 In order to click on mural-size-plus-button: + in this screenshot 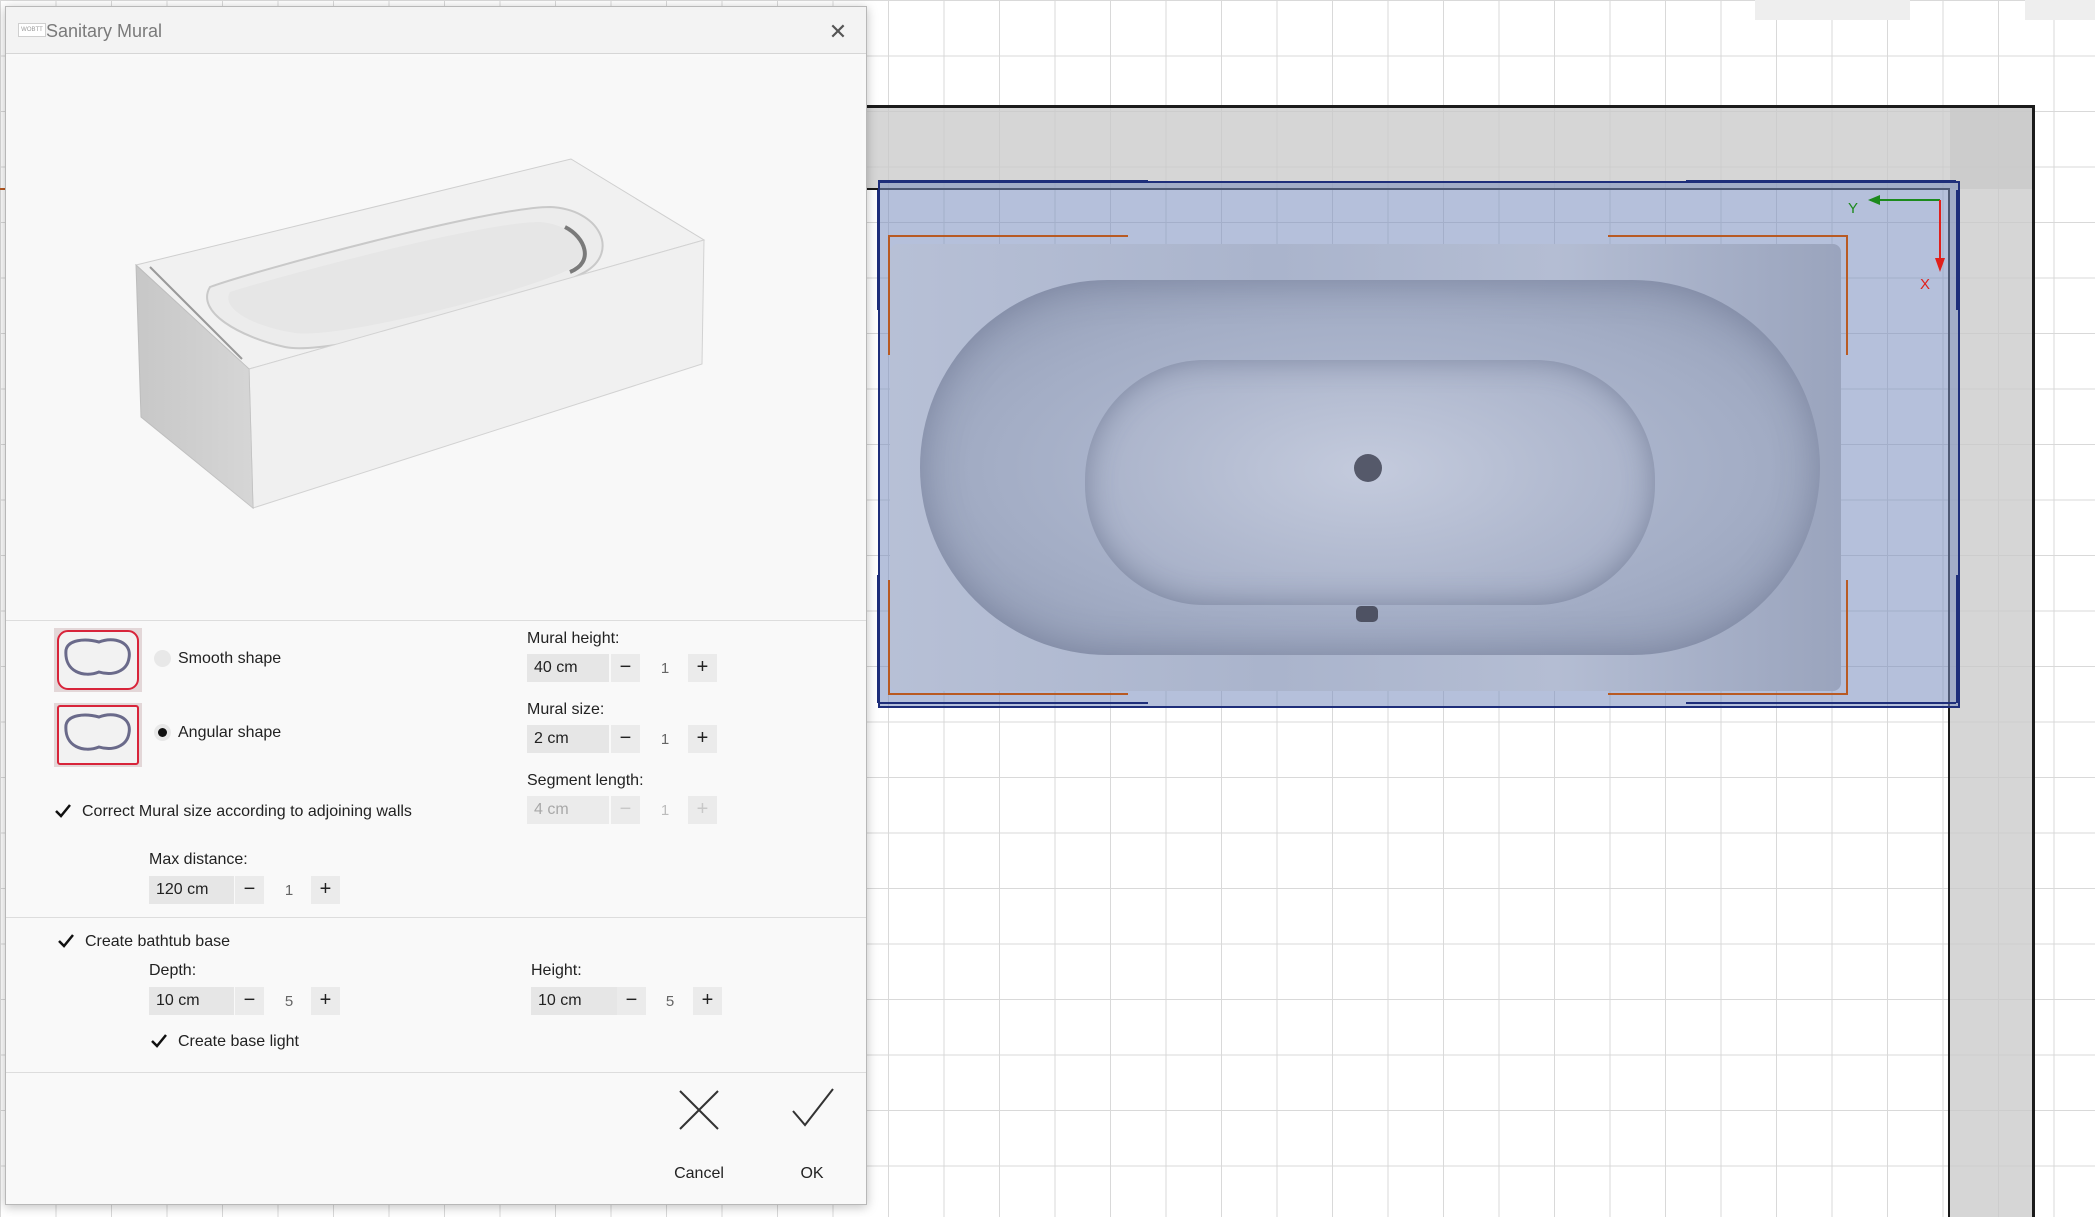, I will do `click(702, 739)`.